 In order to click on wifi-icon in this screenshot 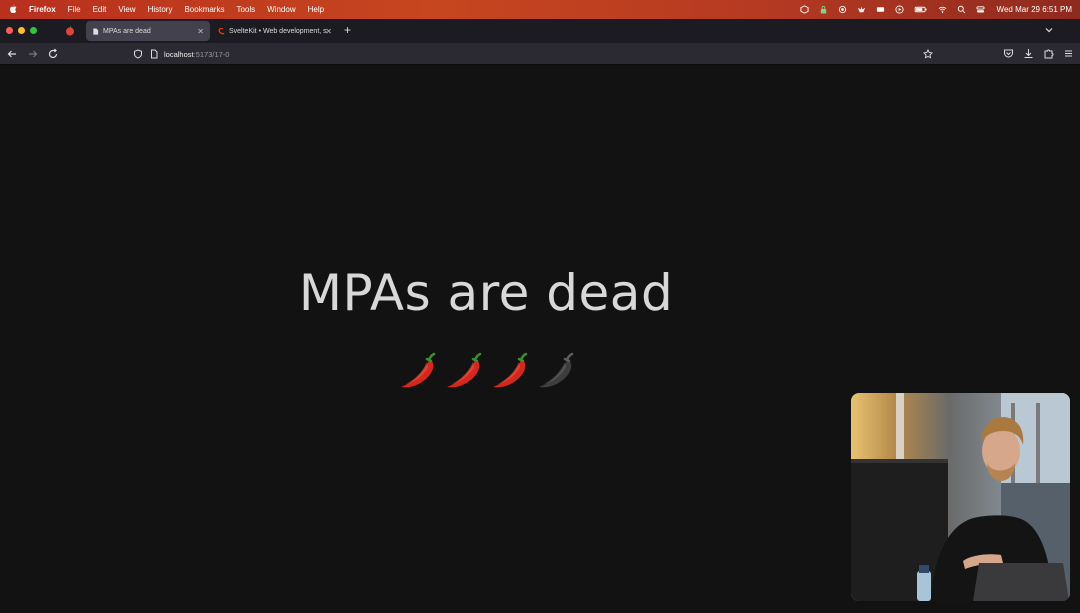, I will do `click(942, 9)`.